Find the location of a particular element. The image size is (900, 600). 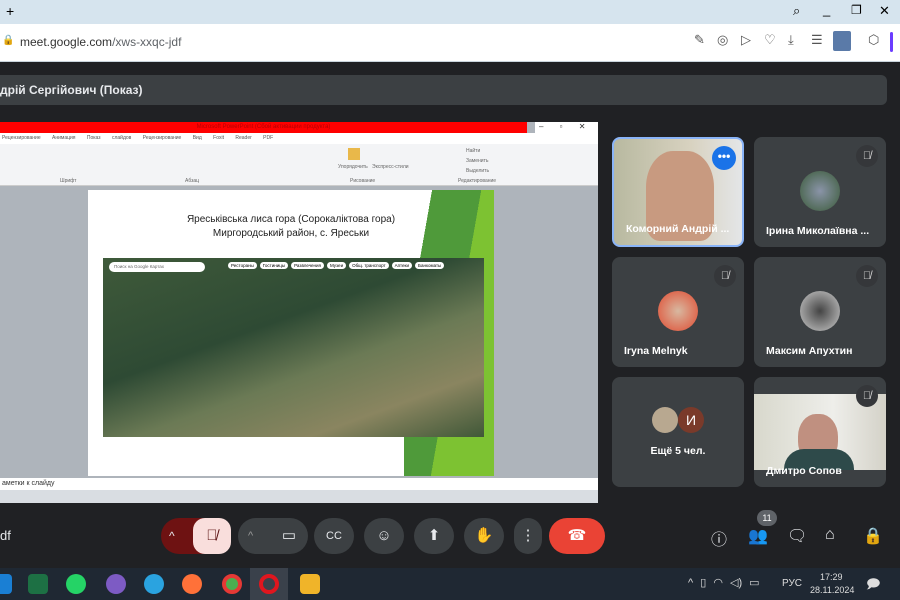

map-chip: Рестораны is located at coordinates (242, 265).